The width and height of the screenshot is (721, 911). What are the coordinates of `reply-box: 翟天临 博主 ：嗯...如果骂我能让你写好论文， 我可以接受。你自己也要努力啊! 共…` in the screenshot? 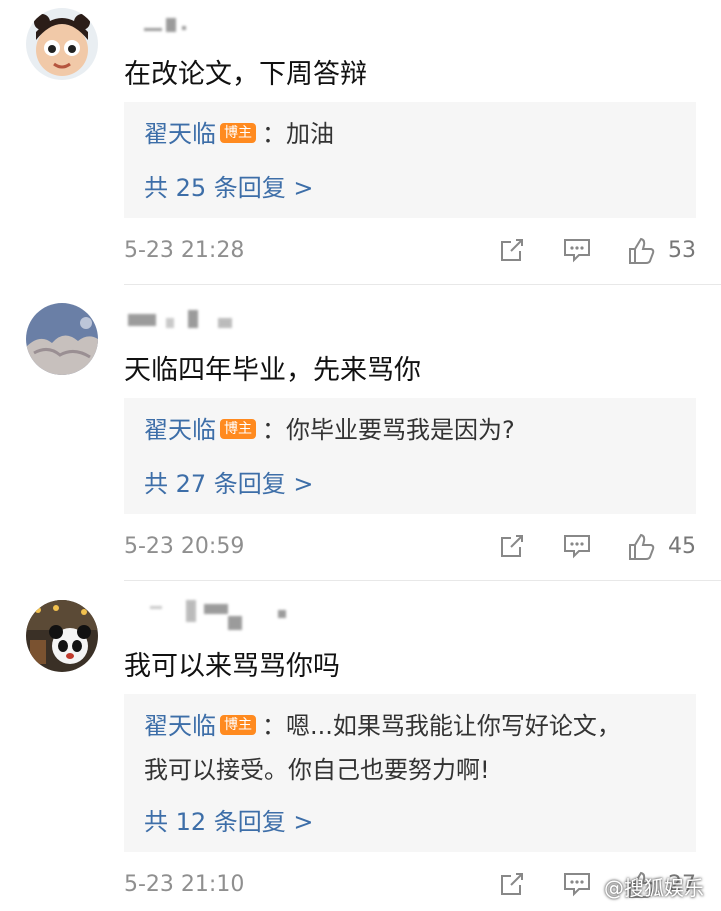 It's located at (410, 773).